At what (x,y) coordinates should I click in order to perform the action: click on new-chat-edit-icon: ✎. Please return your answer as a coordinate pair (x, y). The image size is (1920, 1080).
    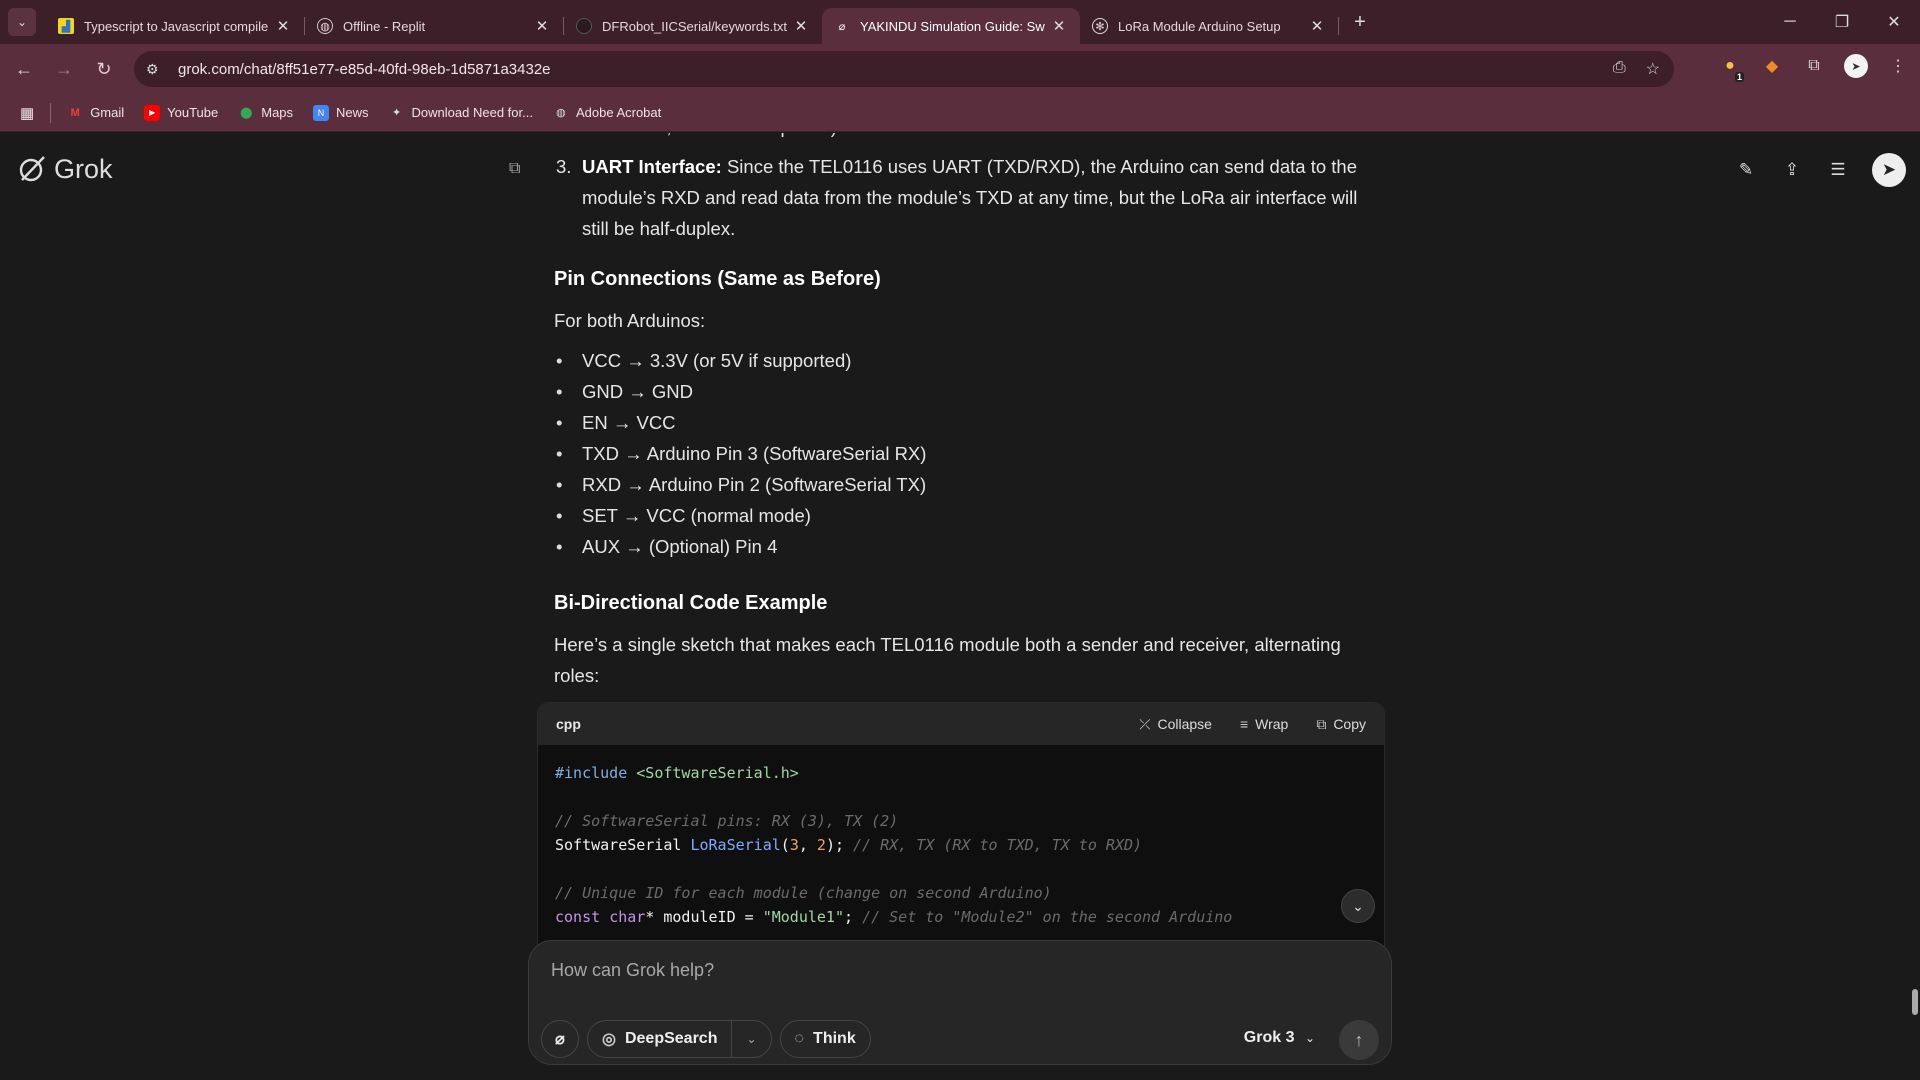
    Looking at the image, I should click on (1746, 170).